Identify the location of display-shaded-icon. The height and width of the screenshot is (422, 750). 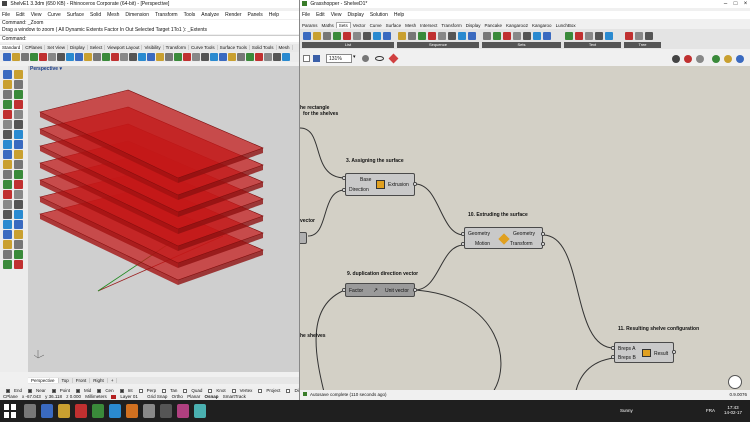
(676, 59).